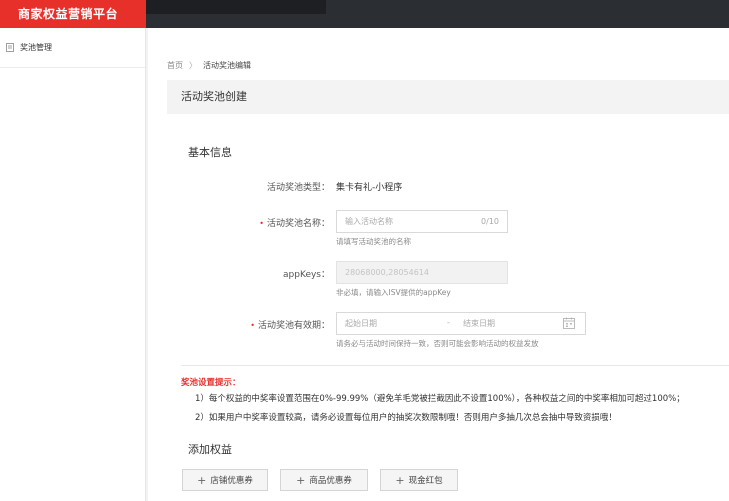 The height and width of the screenshot is (501, 729). I want to click on sidebar-item-prize-pool-management: 奖池管理, so click(72, 48).